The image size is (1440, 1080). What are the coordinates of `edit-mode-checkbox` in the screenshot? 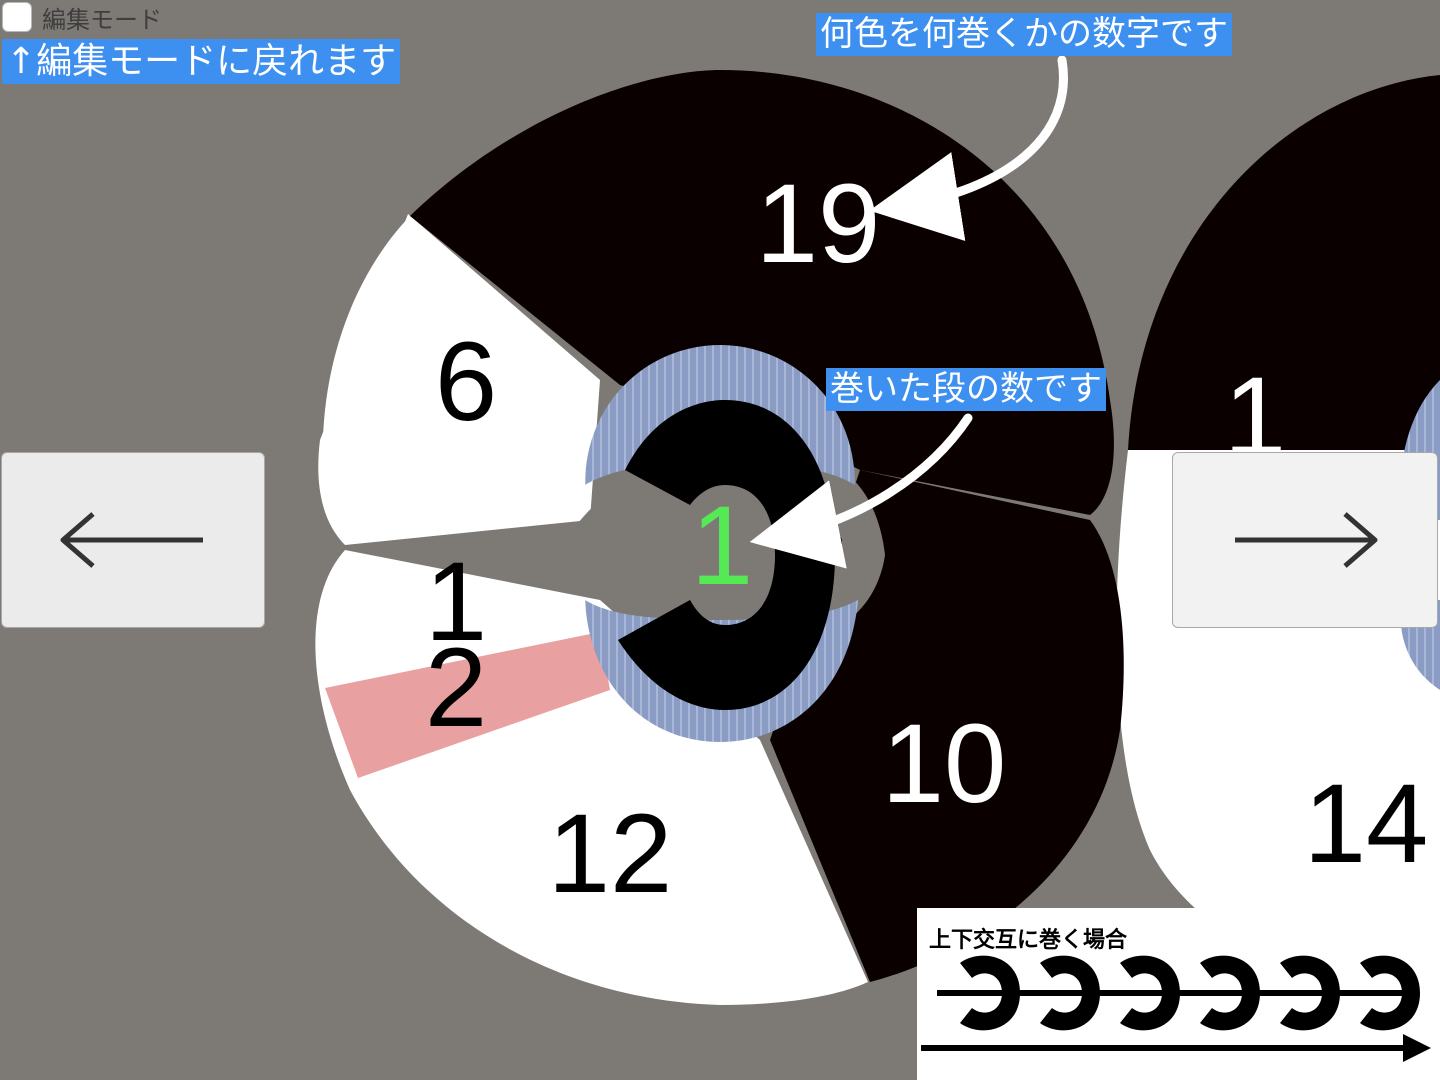 It's located at (17, 17).